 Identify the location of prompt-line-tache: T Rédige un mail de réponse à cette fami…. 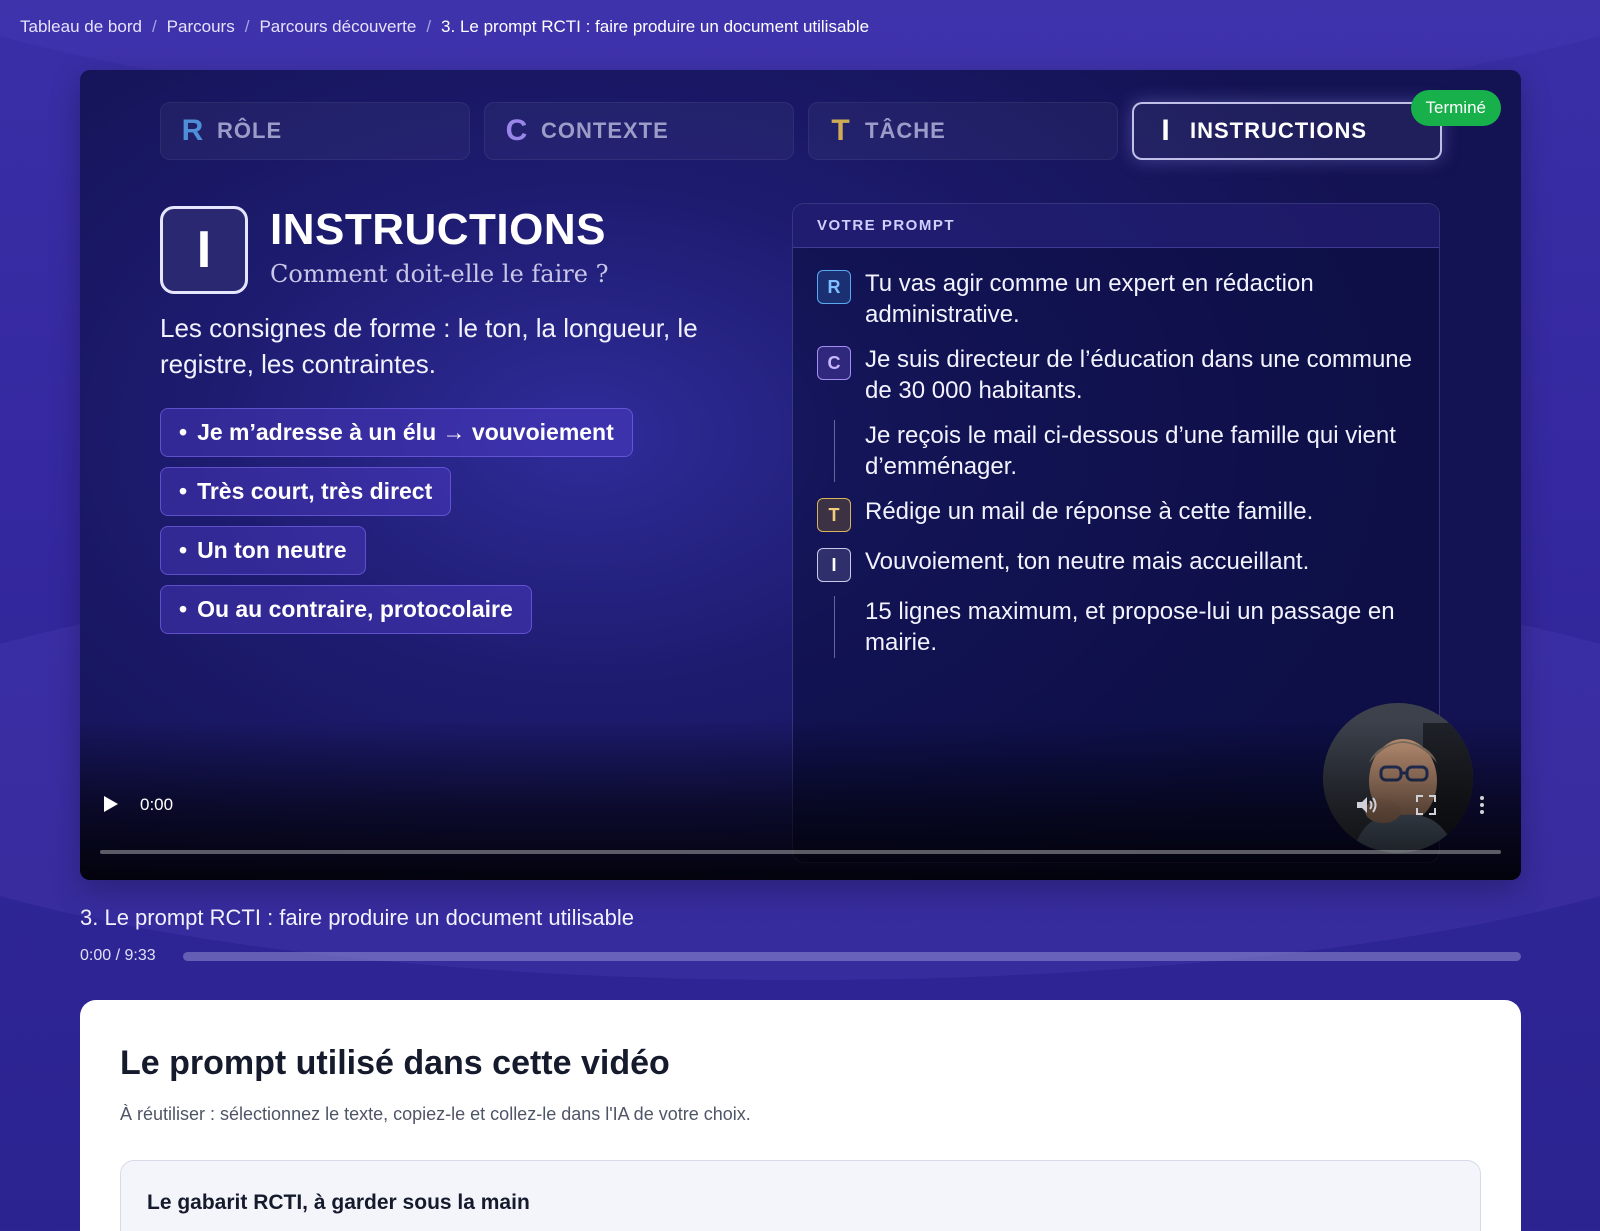
(1116, 514).